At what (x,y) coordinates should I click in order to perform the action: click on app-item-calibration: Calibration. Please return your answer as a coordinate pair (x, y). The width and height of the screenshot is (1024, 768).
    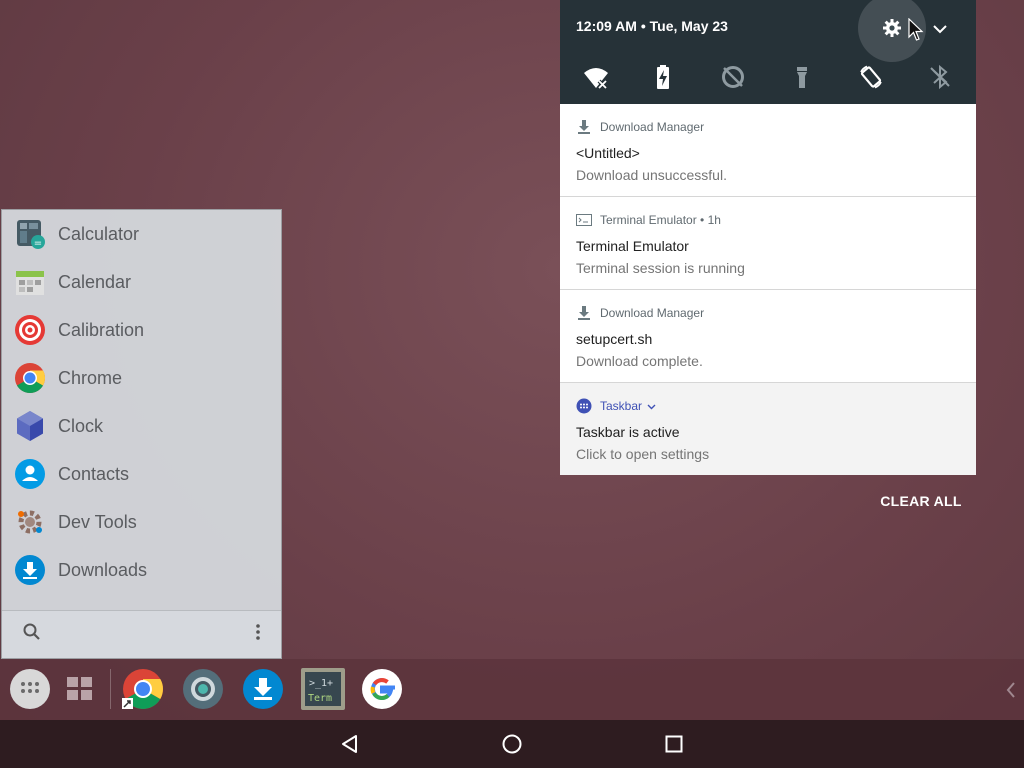
    Looking at the image, I should click on (141, 330).